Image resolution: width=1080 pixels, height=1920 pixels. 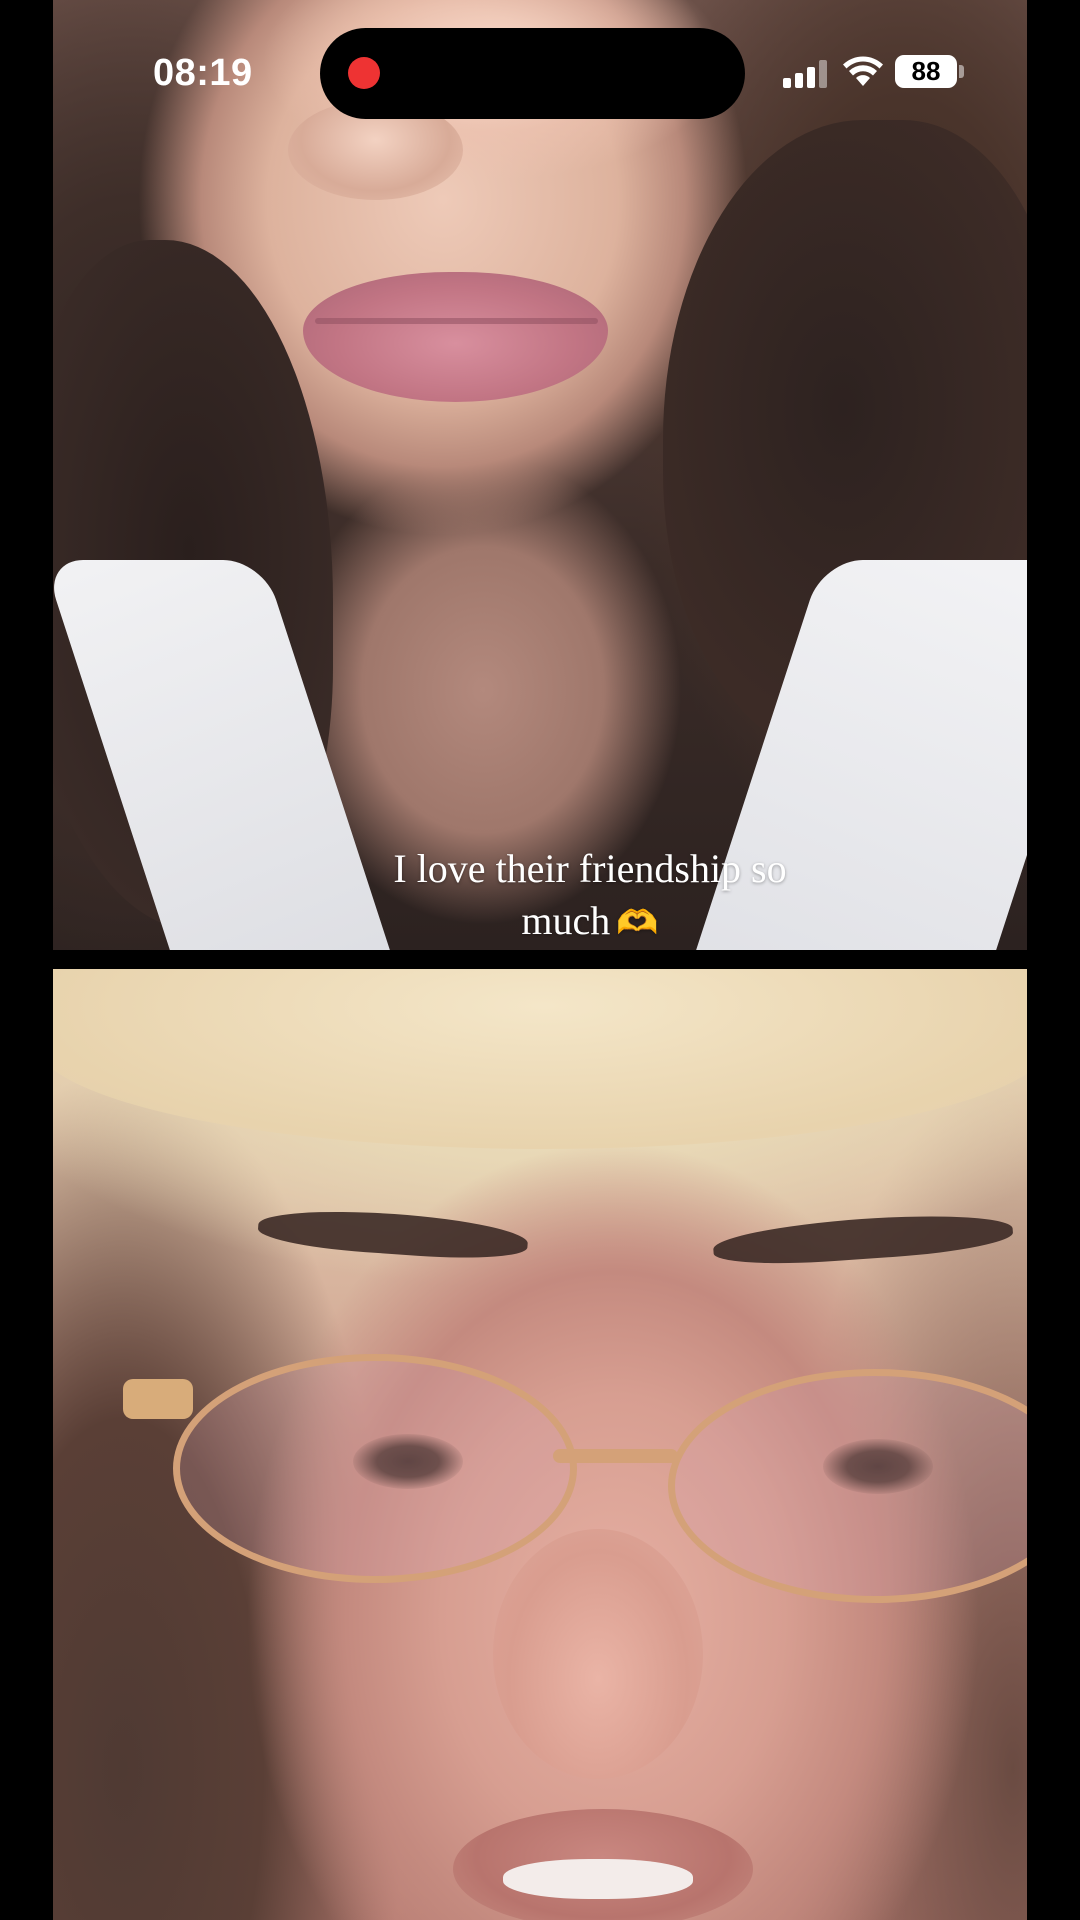 I want to click on video-nose-bottom, so click(x=598, y=1654).